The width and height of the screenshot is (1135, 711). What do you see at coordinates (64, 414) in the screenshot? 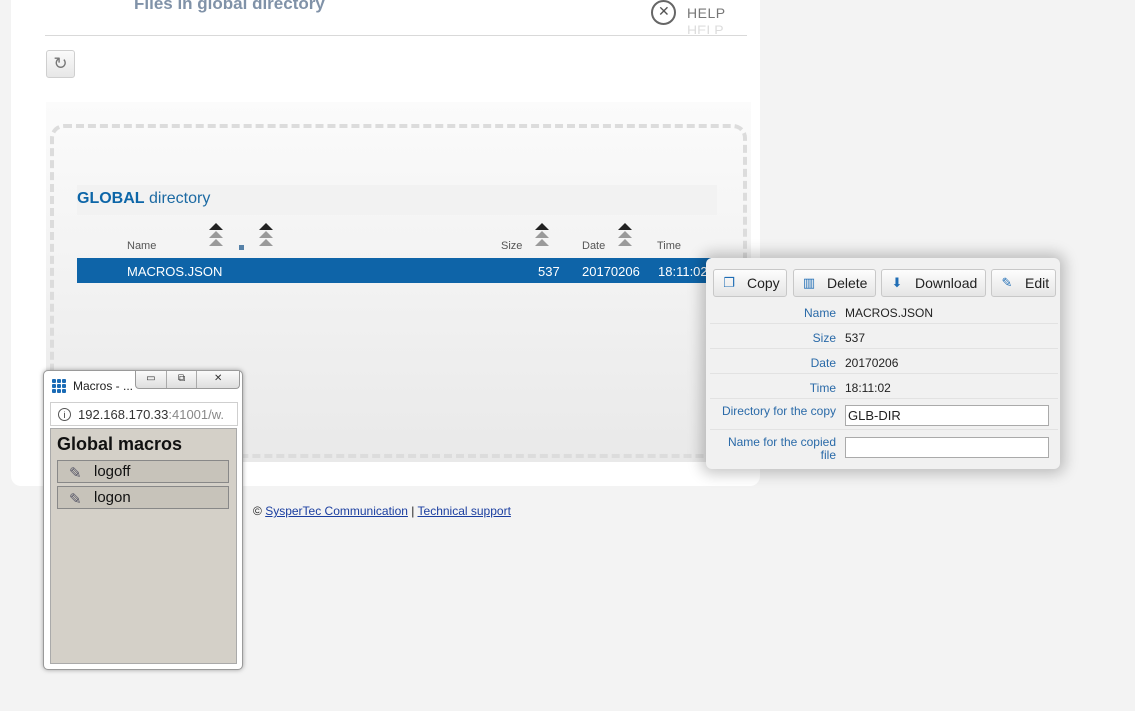
I see `info-icon: i` at bounding box center [64, 414].